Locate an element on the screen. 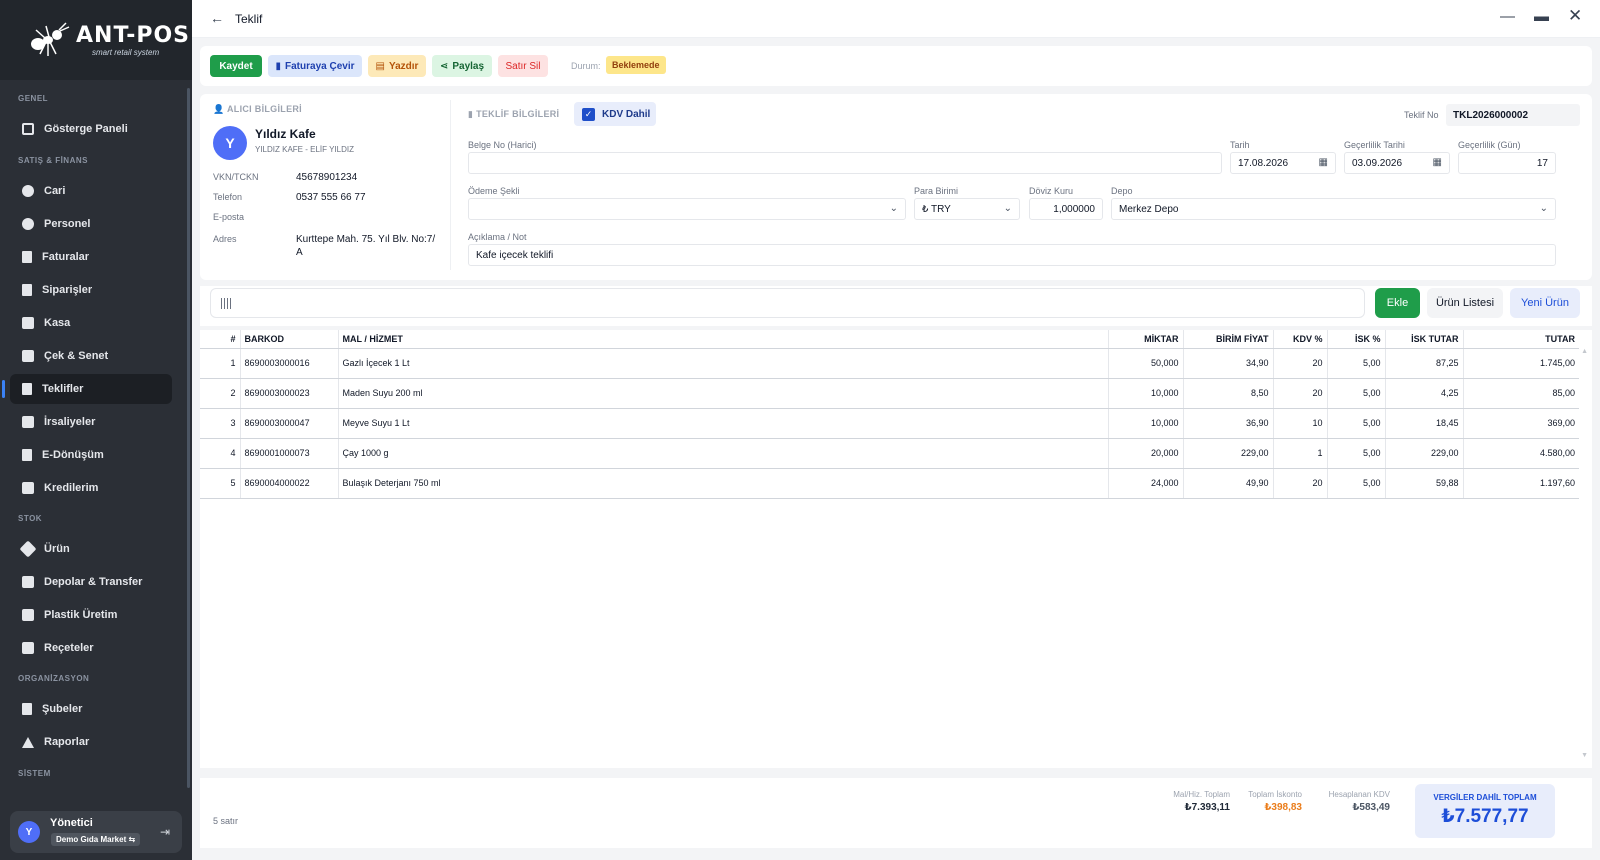 Image resolution: width=1600 pixels, height=860 pixels. sidebar-item-kasa: Kasa is located at coordinates (91, 323).